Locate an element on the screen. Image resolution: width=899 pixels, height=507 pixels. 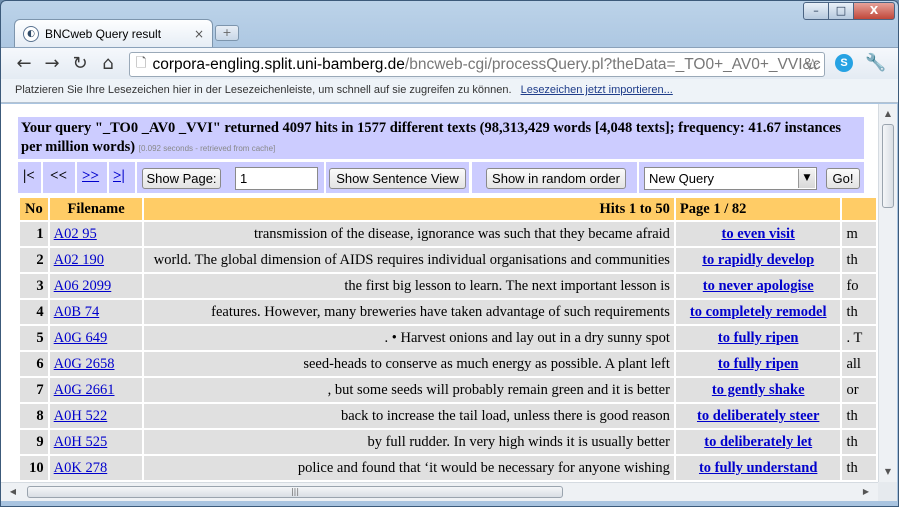
node-link: to fully understand is located at coordinates (758, 468).